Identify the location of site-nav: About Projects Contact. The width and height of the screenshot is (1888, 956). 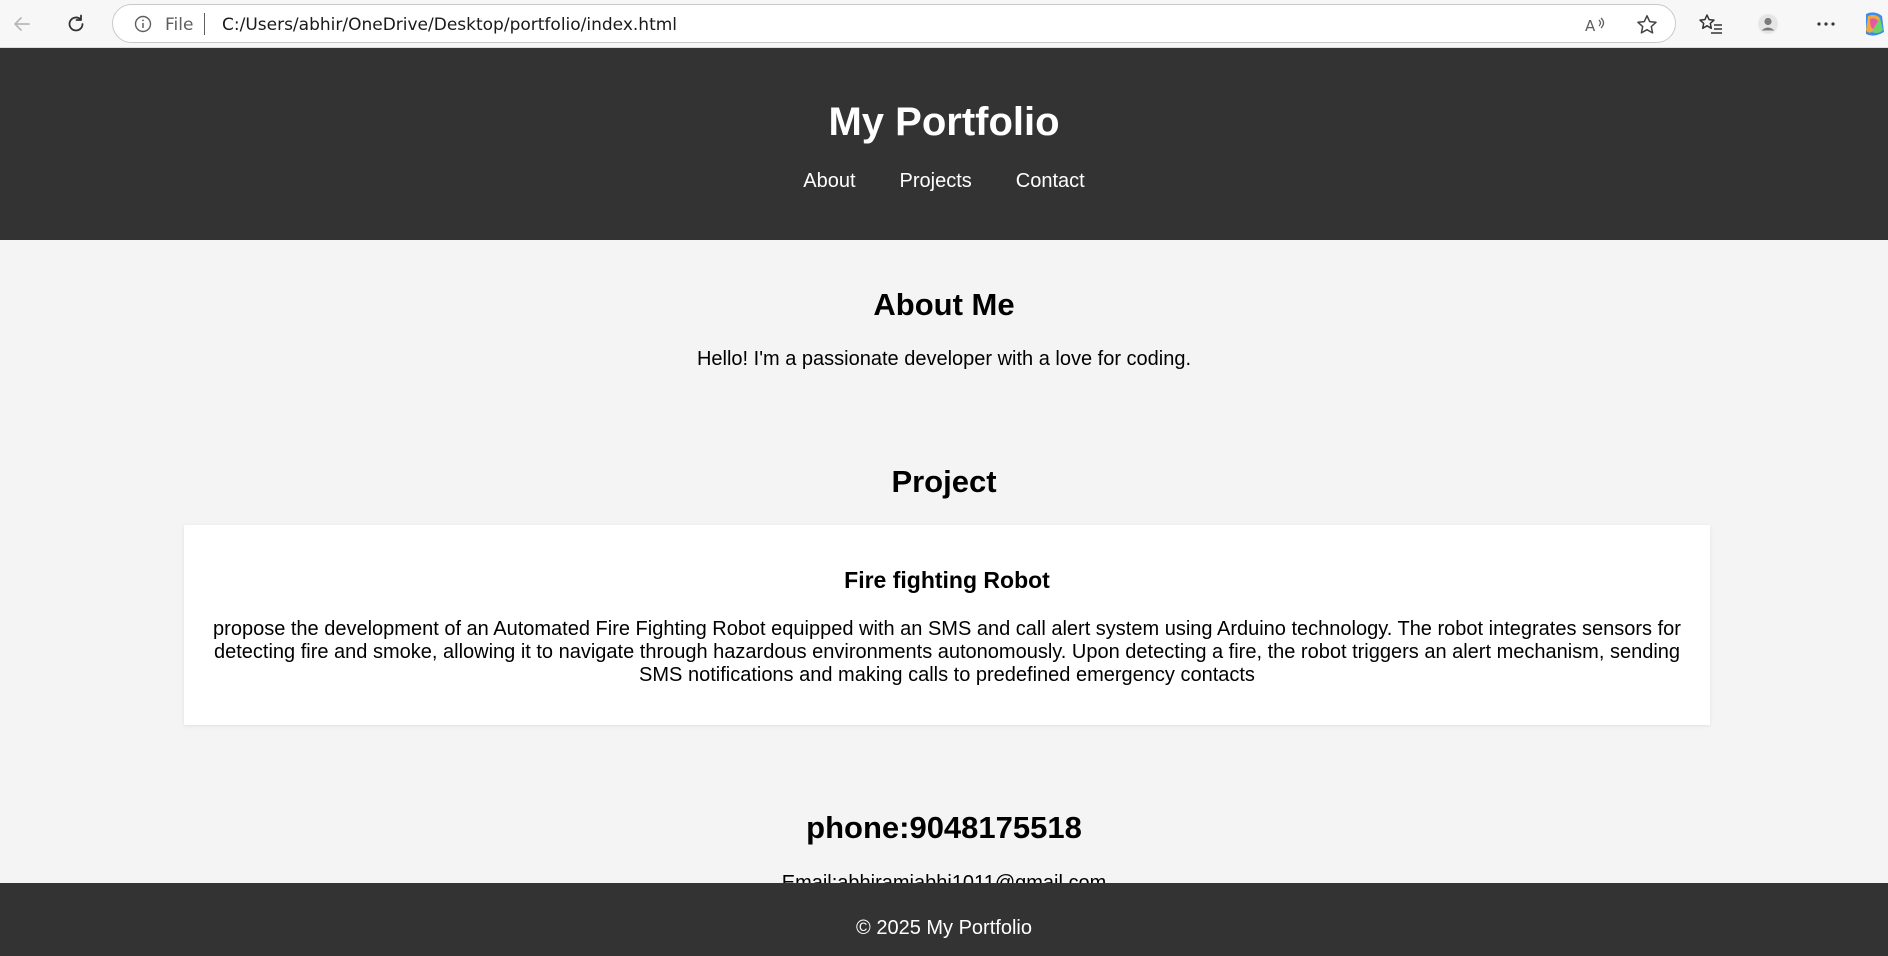
(944, 181).